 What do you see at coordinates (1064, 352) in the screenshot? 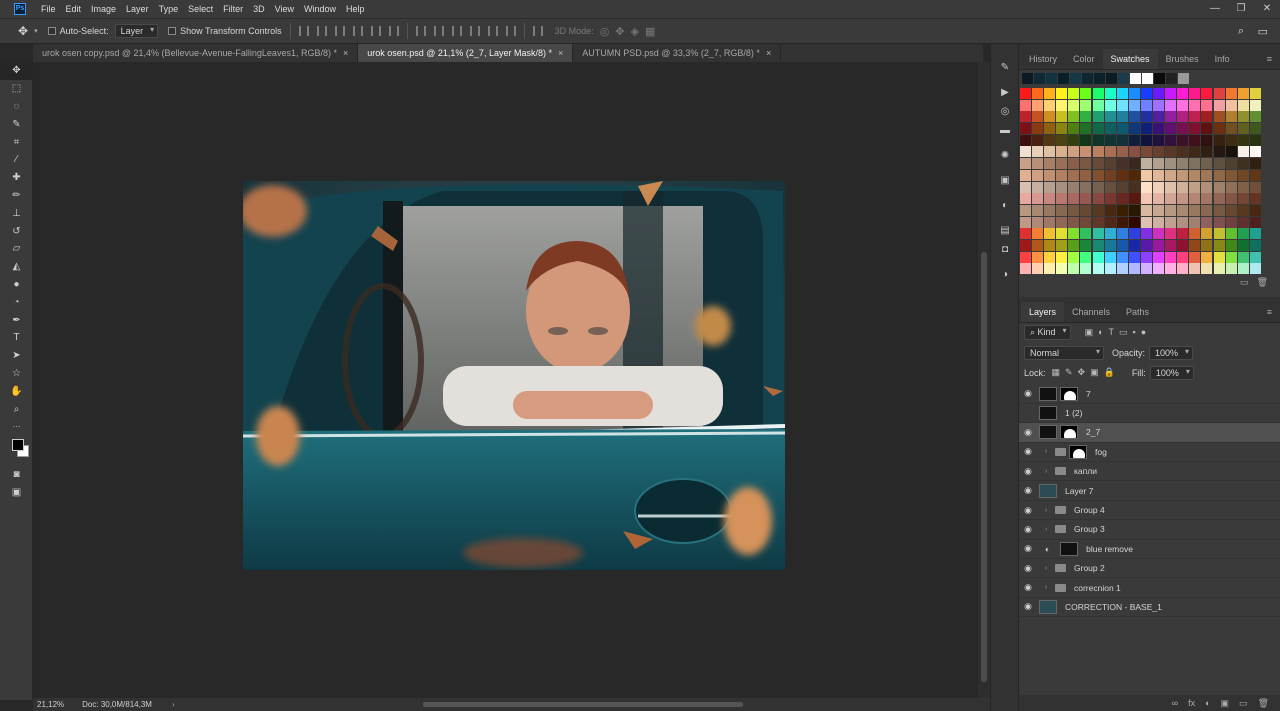
I see `blend-mode-dropdown: Normal` at bounding box center [1064, 352].